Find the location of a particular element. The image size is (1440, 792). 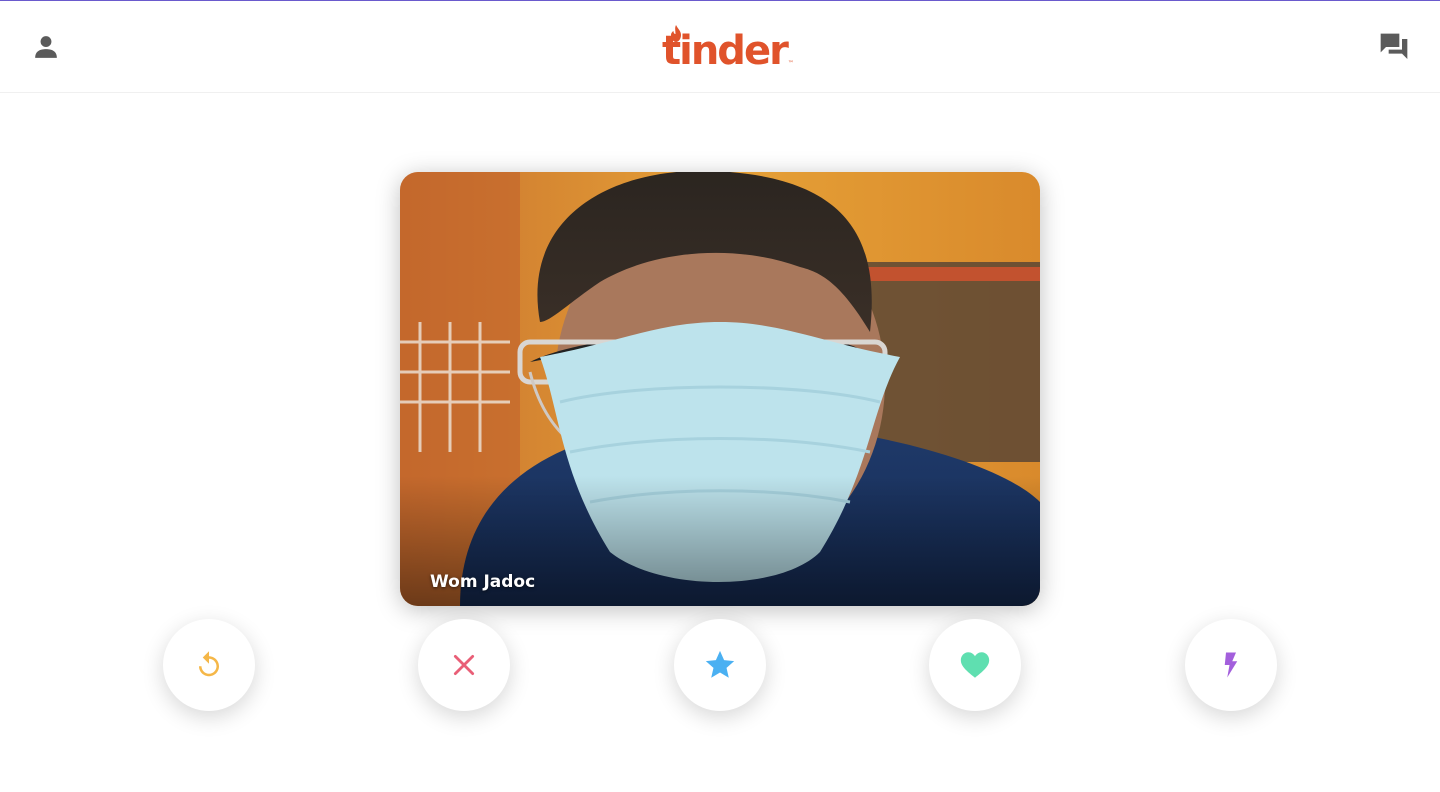

heart-icon is located at coordinates (975, 665).